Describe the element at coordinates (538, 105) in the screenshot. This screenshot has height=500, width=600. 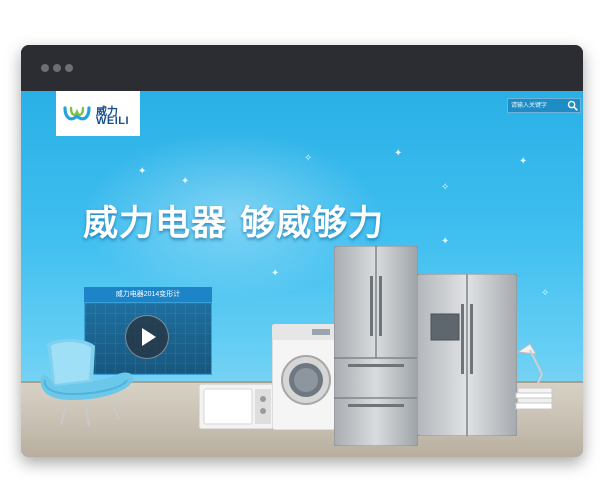
I see `search-input` at that location.